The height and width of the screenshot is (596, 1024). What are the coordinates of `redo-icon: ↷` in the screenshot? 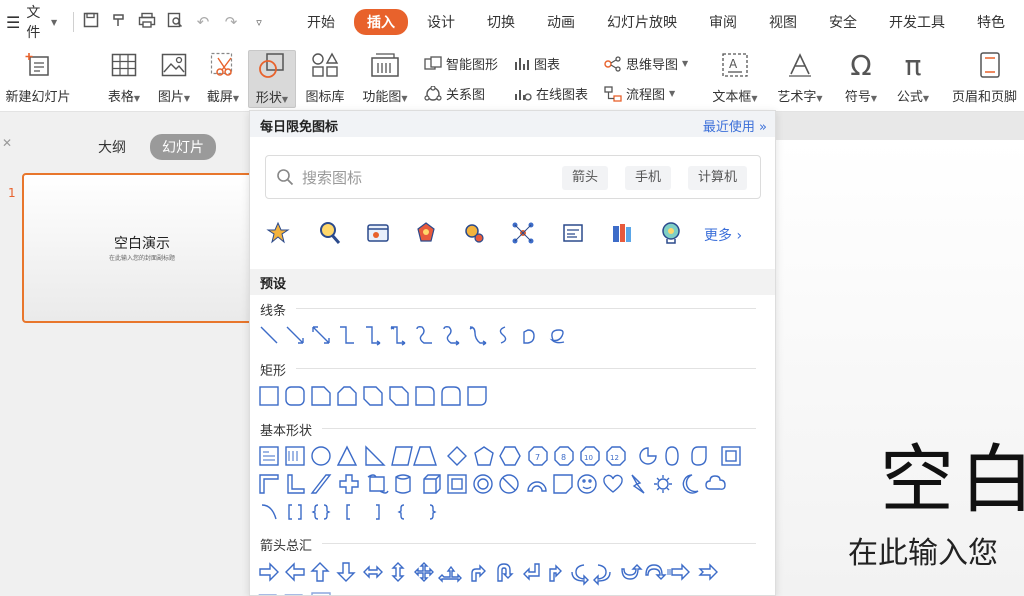 It's located at (231, 22).